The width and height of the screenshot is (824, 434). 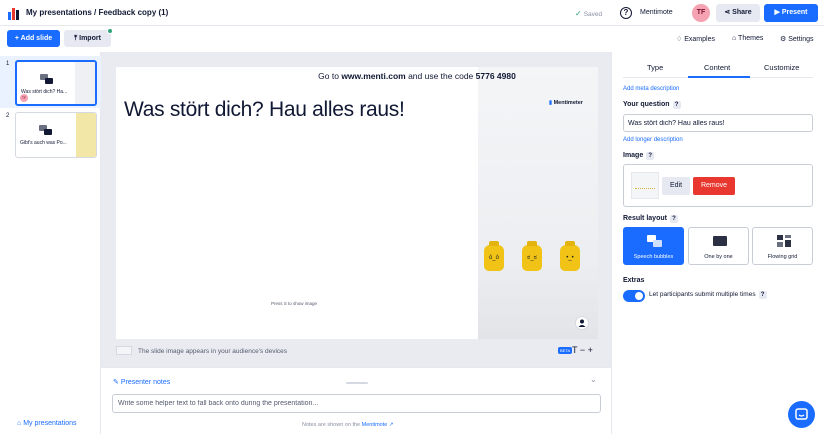 What do you see at coordinates (15, 13) in the screenshot?
I see `mentimeter-logo-icon` at bounding box center [15, 13].